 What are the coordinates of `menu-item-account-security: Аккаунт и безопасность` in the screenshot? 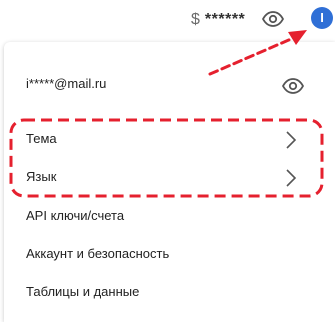 It's located at (169, 255).